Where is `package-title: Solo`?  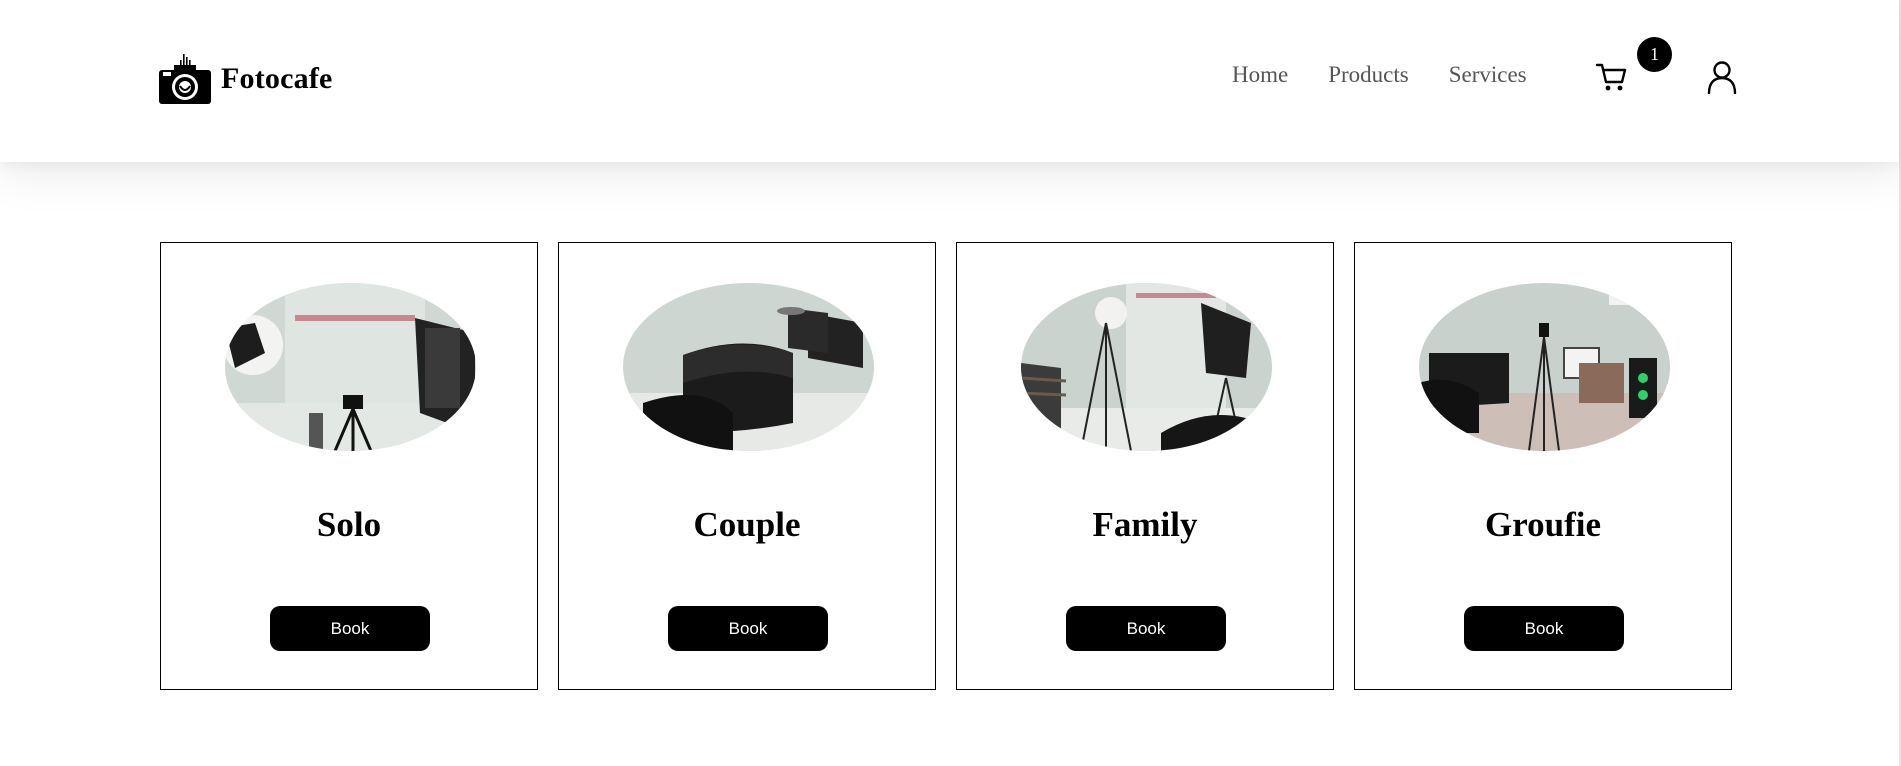
package-title: Solo is located at coordinates (349, 524).